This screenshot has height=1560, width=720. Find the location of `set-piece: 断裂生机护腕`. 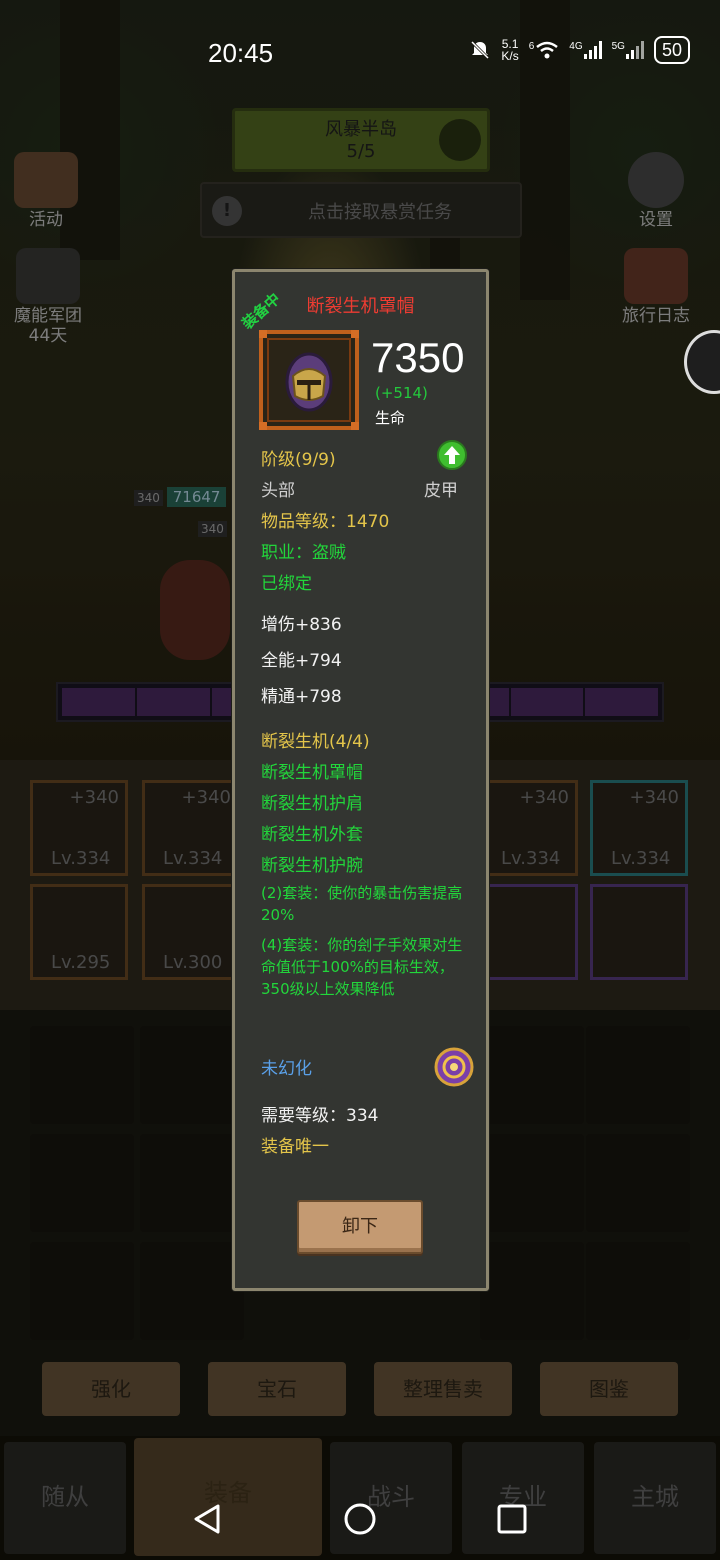

set-piece: 断裂生机护腕 is located at coordinates (312, 866).